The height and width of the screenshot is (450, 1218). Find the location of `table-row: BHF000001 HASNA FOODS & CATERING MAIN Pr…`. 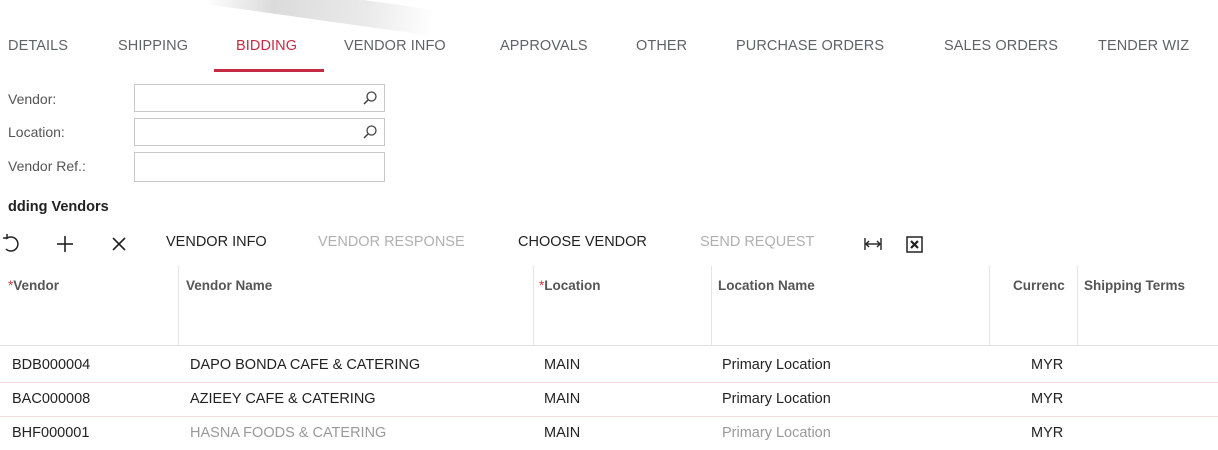

table-row: BHF000001 HASNA FOODS & CATERING MAIN Pr… is located at coordinates (609, 433).